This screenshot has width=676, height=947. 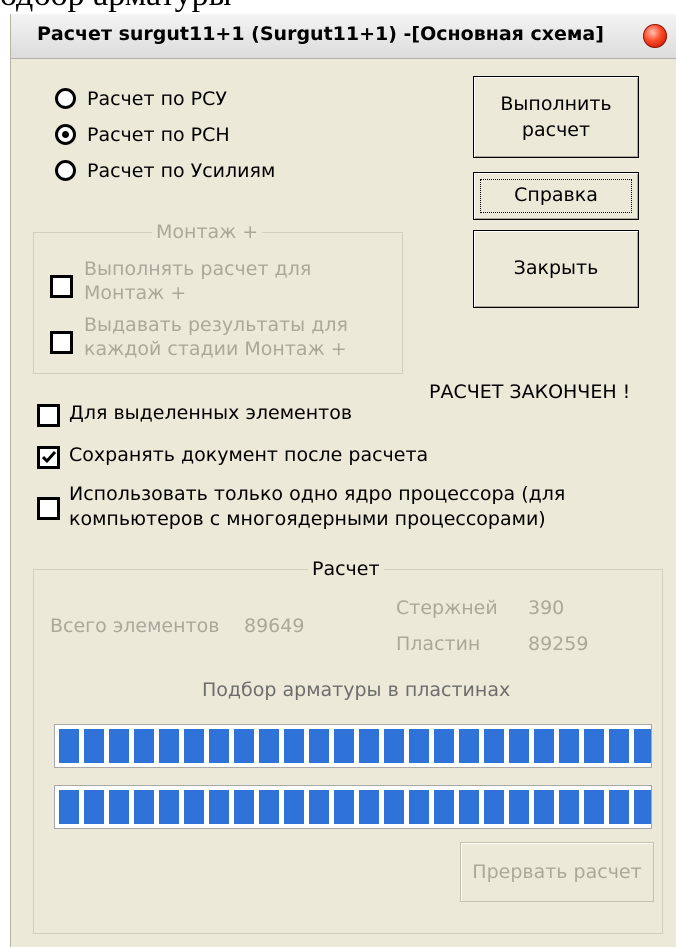 I want to click on radio-rsn-label: Расчет по РСН, so click(x=158, y=135).